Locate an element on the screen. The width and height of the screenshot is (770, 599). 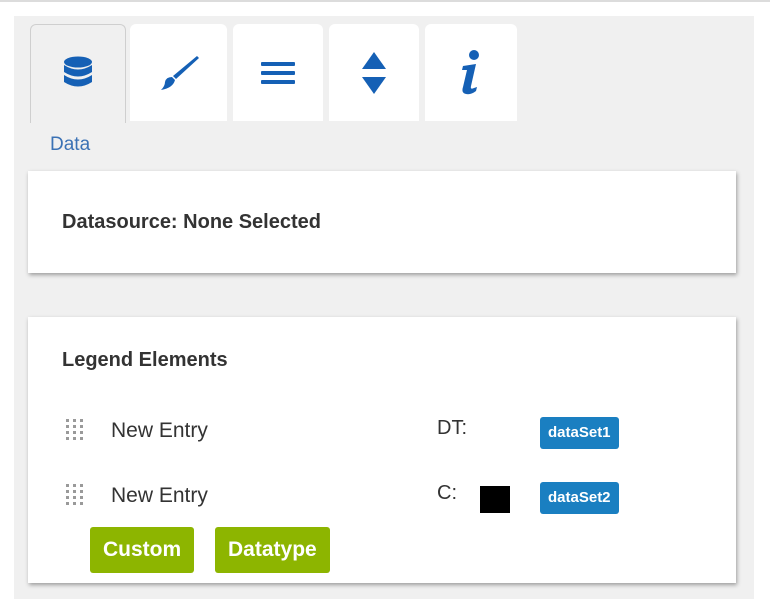
color-swatch is located at coordinates (495, 499).